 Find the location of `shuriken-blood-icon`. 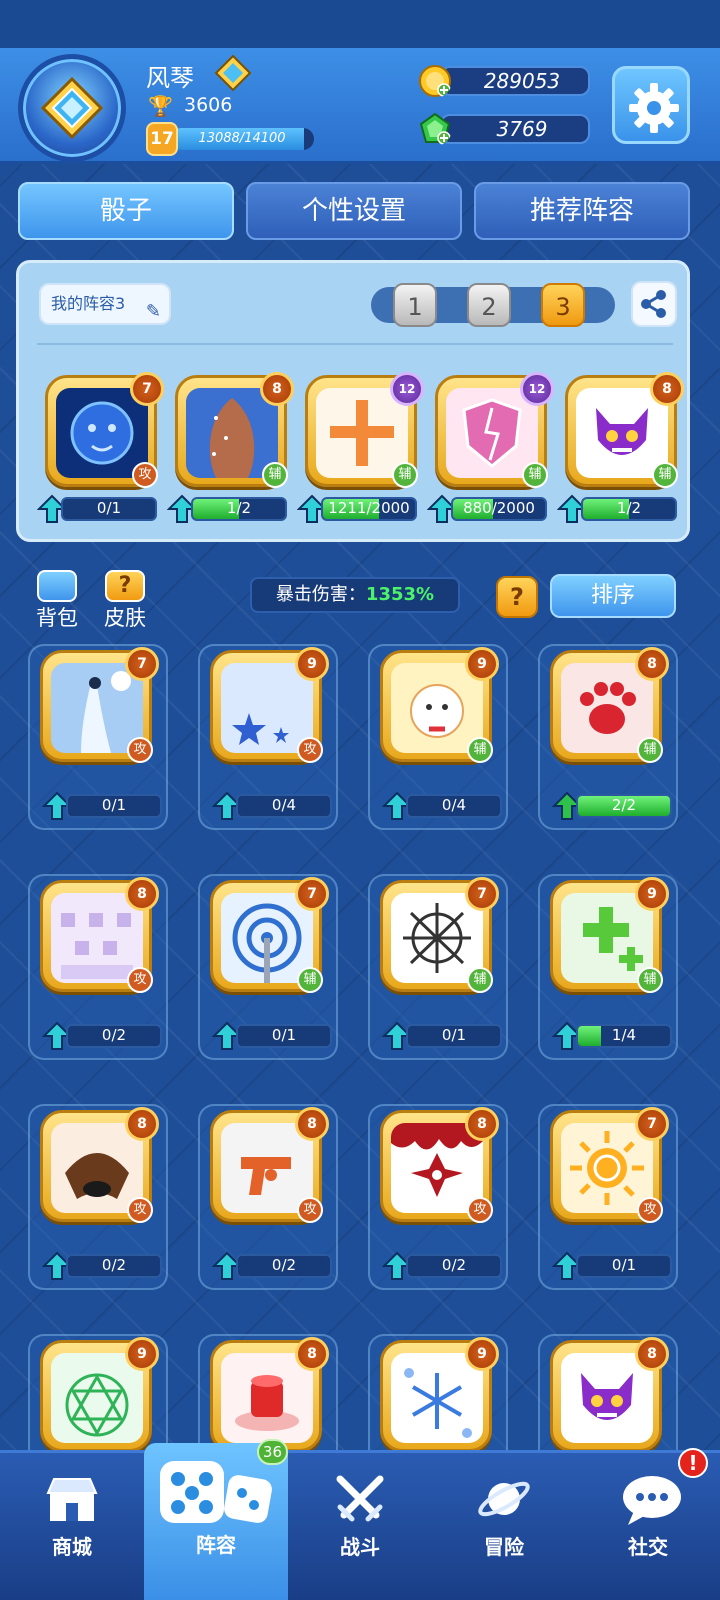

shuriken-blood-icon is located at coordinates (437, 1168).